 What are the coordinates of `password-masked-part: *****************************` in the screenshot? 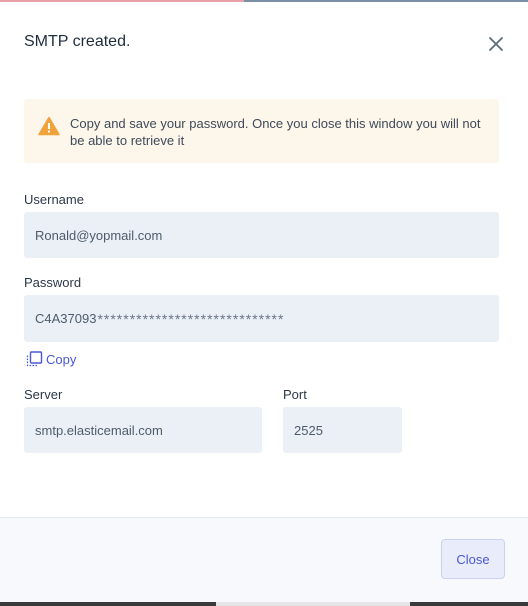 It's located at (191, 318).